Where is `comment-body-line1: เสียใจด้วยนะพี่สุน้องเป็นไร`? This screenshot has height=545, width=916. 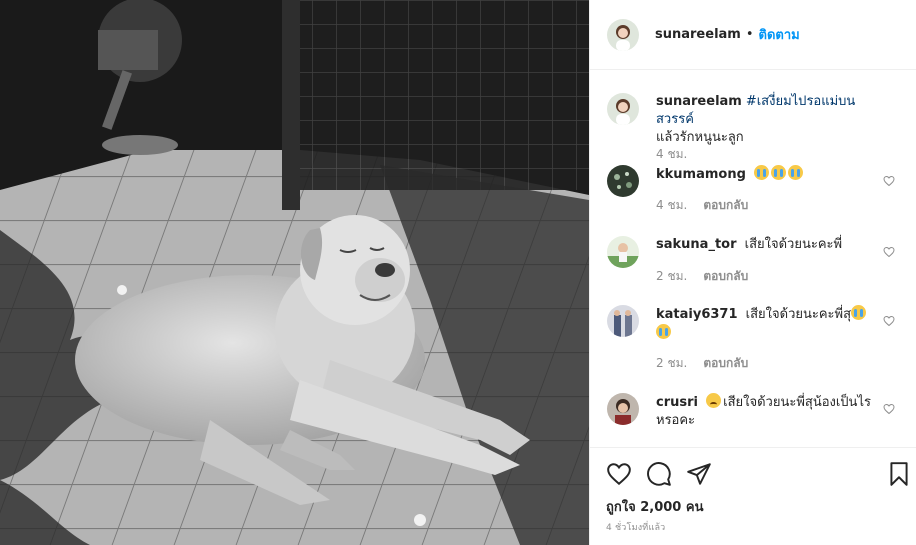 comment-body-line1: เสียใจด้วยนะพี่สุน้องเป็นไร is located at coordinates (797, 402).